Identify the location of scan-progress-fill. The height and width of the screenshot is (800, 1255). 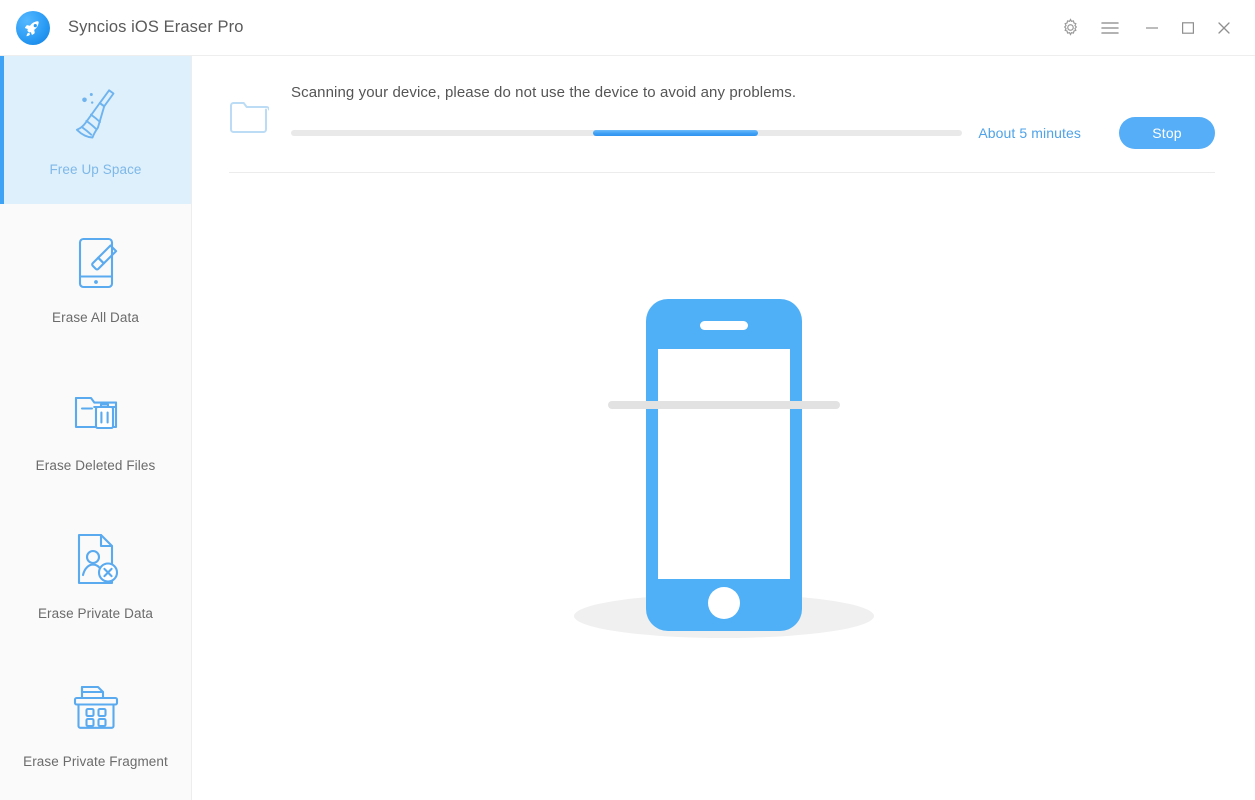
(675, 133).